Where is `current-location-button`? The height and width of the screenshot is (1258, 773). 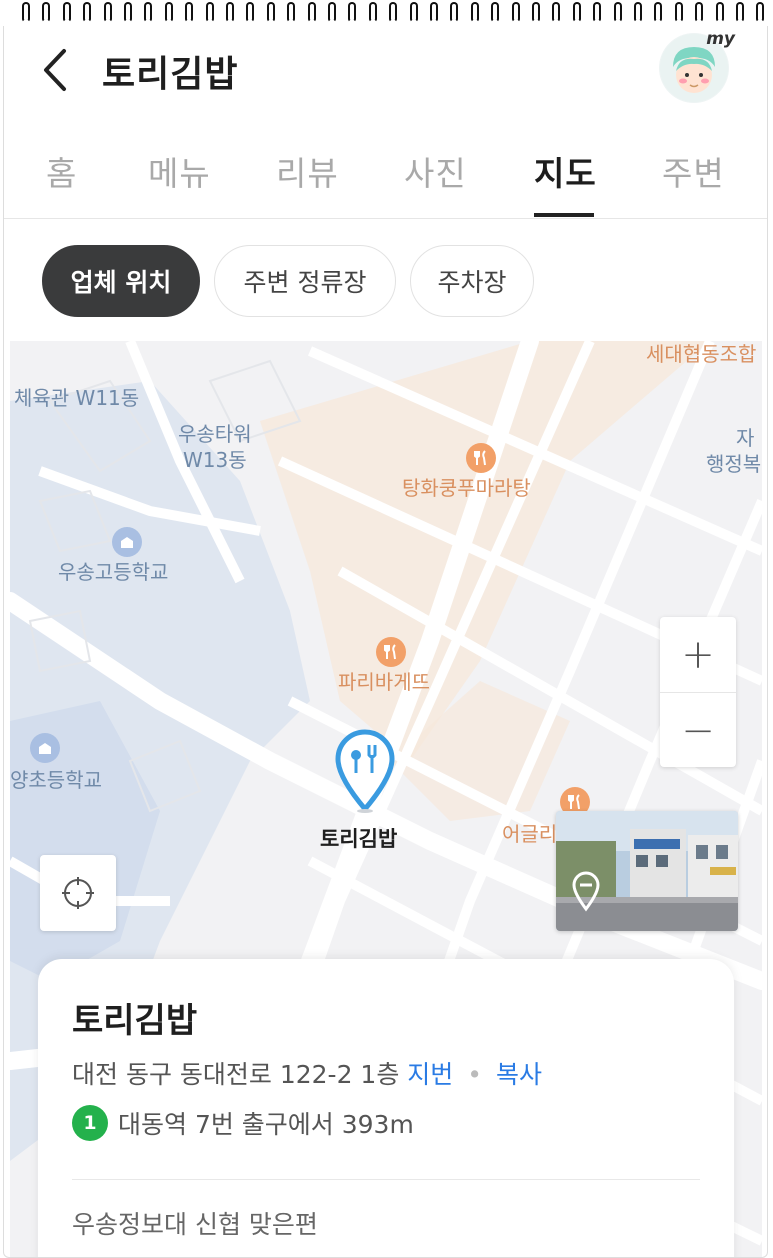 current-location-button is located at coordinates (78, 893).